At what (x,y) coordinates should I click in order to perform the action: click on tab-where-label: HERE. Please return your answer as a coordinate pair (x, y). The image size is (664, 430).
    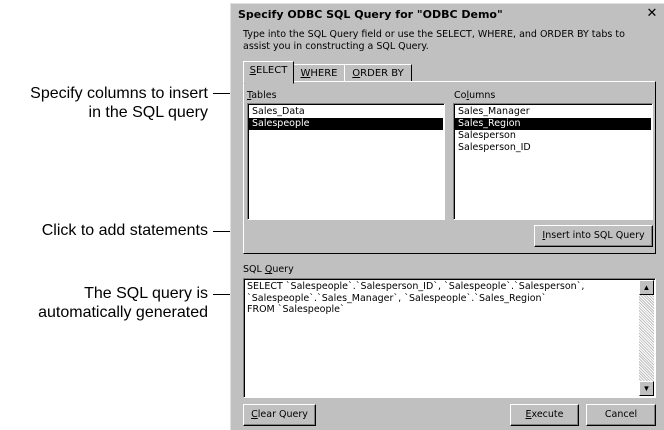
    Looking at the image, I should click on (324, 73).